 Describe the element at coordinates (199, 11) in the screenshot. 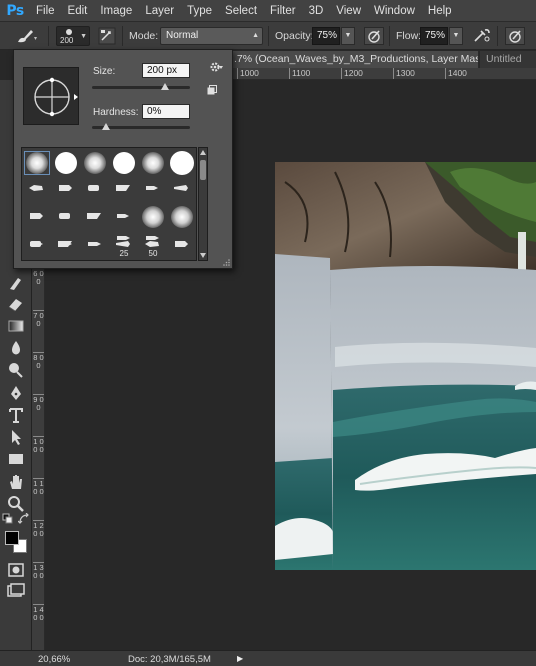

I see `menu-type: Type` at that location.